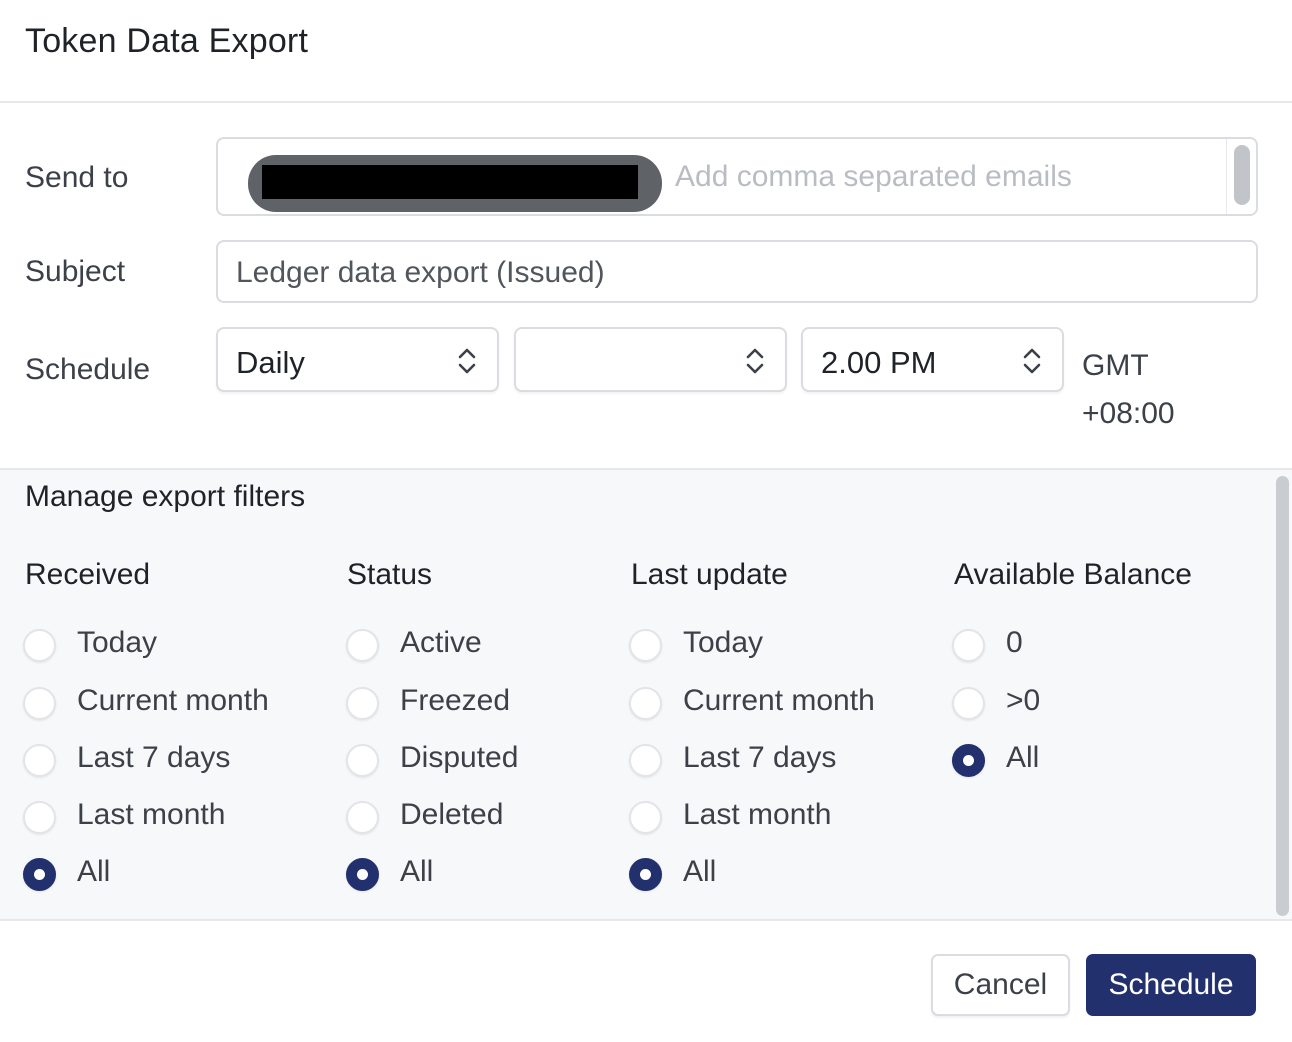 The image size is (1292, 1042). Describe the element at coordinates (709, 574) in the screenshot. I see `filter-heading-last-update: Last update` at that location.